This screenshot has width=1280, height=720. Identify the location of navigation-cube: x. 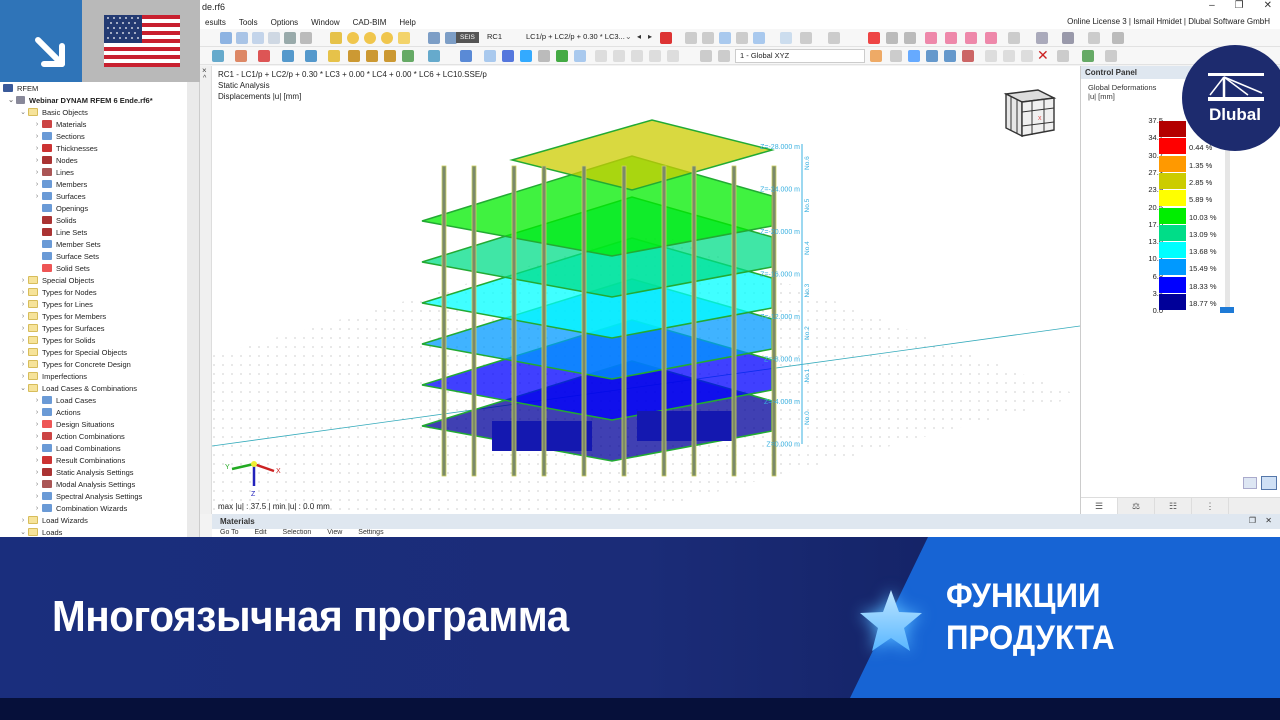
(1029, 111).